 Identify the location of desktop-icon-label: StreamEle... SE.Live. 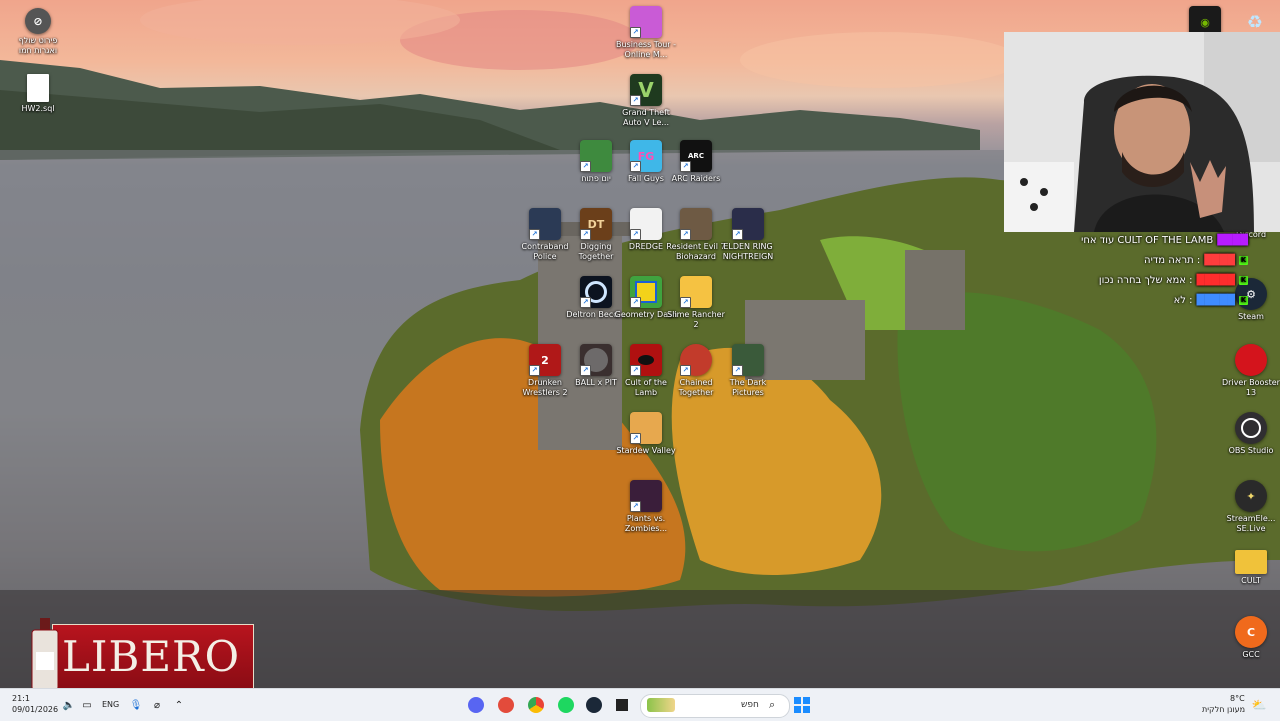
(1251, 523).